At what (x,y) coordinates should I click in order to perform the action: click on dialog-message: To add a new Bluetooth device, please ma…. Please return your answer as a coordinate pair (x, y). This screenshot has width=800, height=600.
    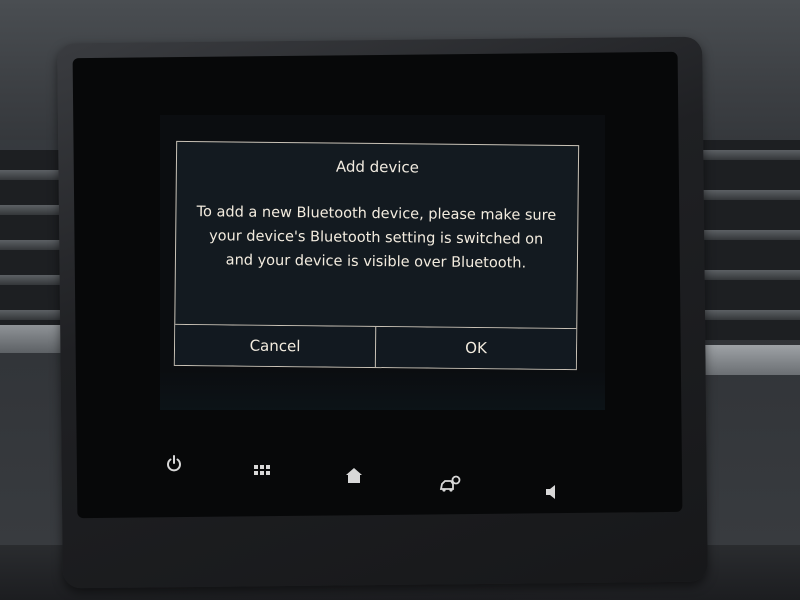
    Looking at the image, I should click on (376, 238).